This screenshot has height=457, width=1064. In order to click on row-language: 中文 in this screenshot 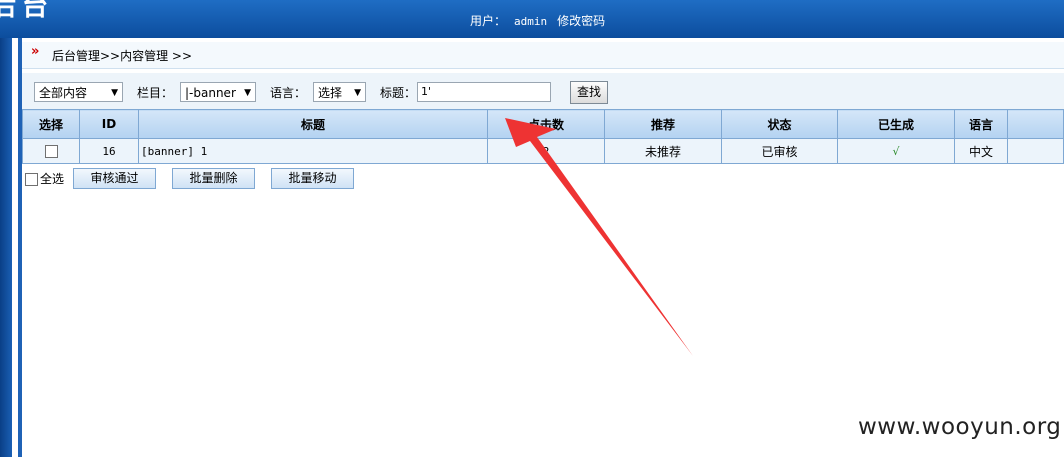, I will do `click(981, 151)`.